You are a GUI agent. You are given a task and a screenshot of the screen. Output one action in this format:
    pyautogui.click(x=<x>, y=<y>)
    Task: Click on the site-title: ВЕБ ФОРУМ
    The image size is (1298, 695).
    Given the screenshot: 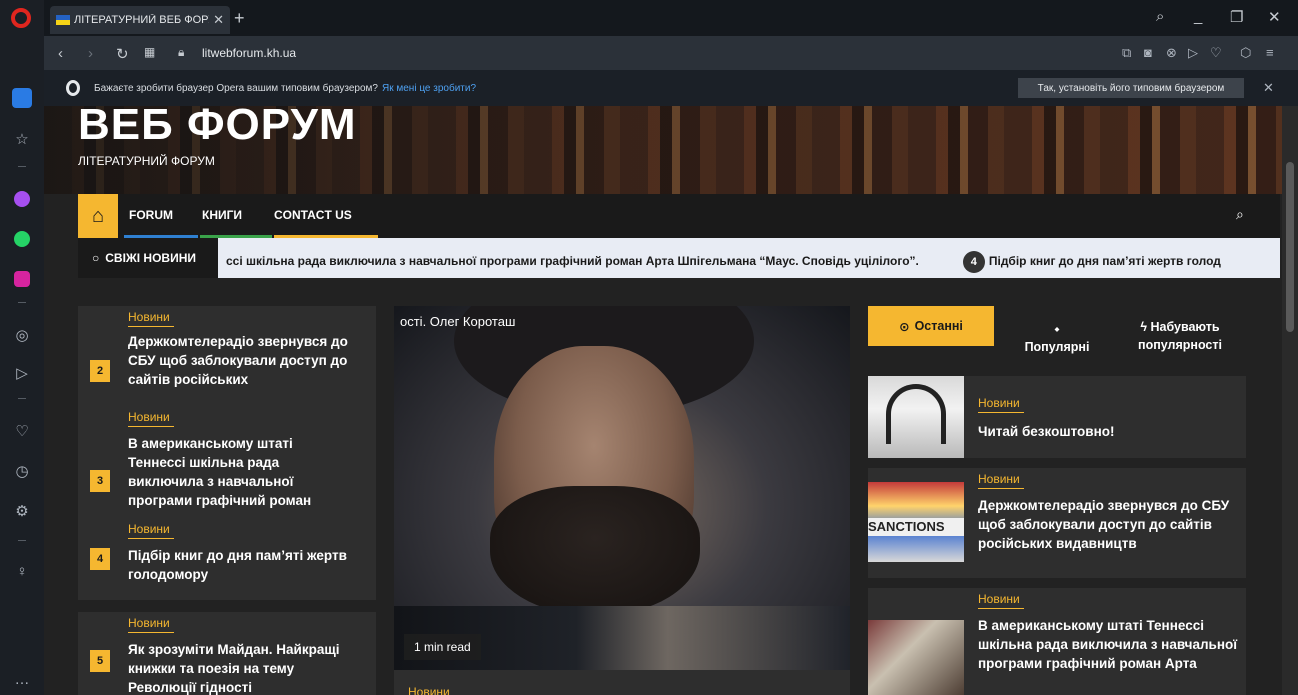 What is the action you would take?
    pyautogui.click(x=217, y=128)
    